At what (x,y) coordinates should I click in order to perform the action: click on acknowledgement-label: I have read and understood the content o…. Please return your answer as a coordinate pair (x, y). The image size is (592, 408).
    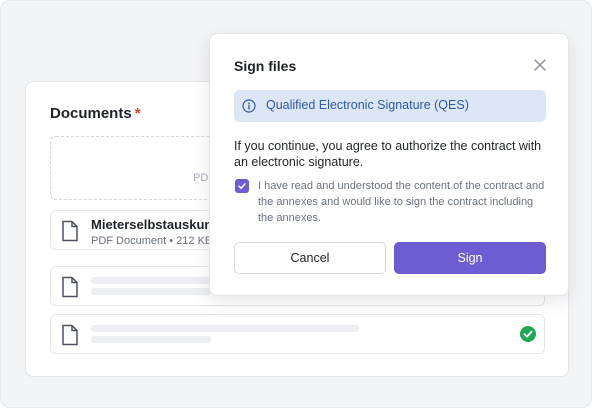
    Looking at the image, I should click on (404, 202).